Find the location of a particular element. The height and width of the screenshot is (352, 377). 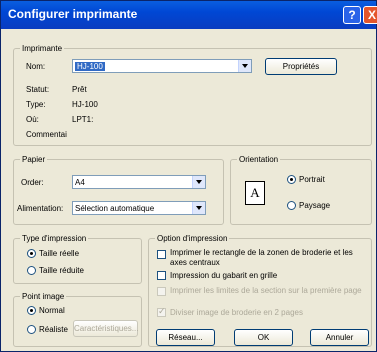

paper-feed-label: Alimentation: is located at coordinates (40, 208).